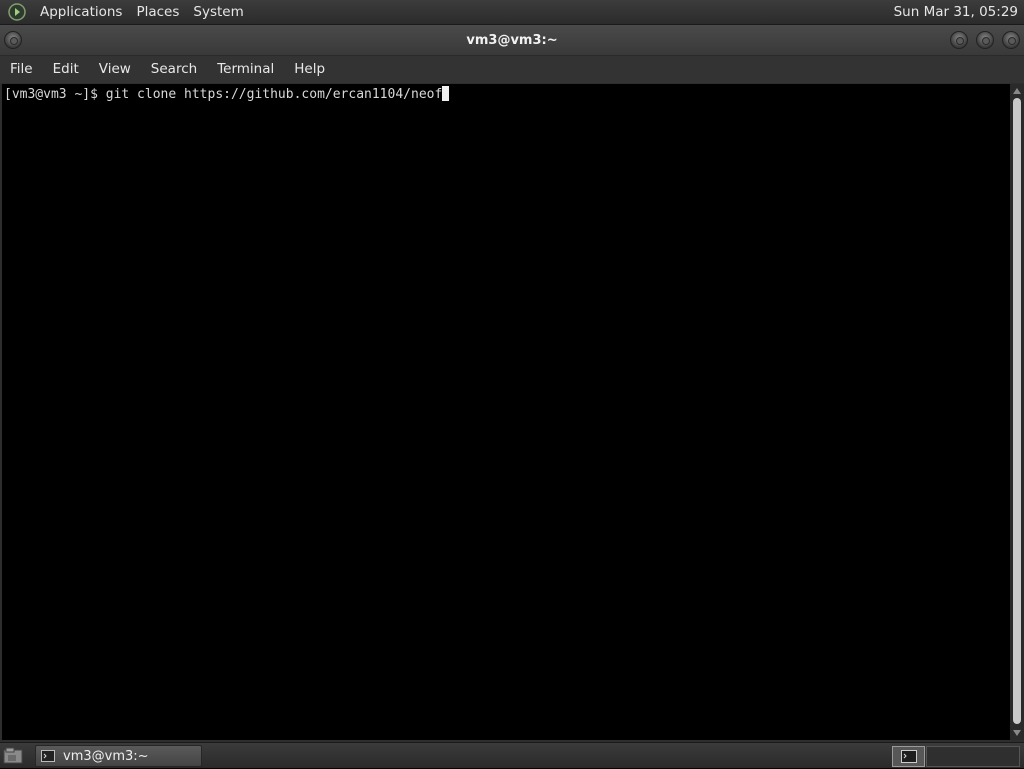 This screenshot has height=769, width=1024. Describe the element at coordinates (245, 69) in the screenshot. I see `menu-terminal: Terminal` at that location.